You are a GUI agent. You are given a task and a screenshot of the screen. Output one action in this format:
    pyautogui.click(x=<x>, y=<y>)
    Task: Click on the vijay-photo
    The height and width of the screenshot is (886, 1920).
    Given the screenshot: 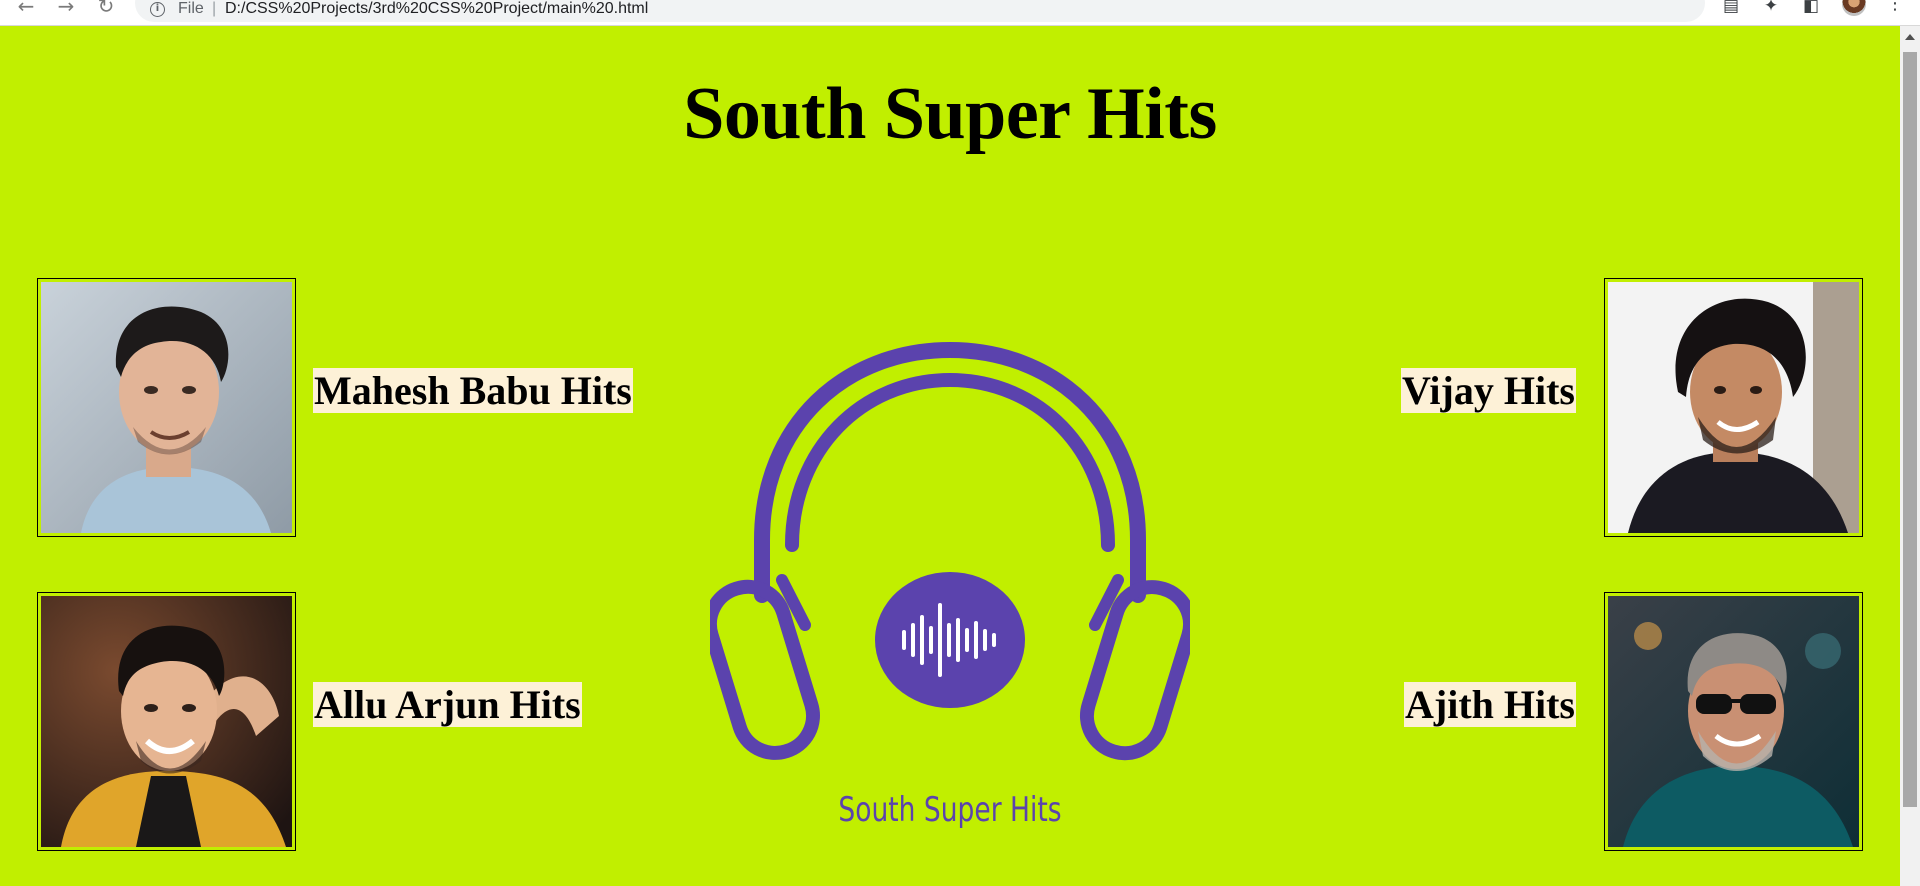 What is the action you would take?
    pyautogui.click(x=1733, y=407)
    